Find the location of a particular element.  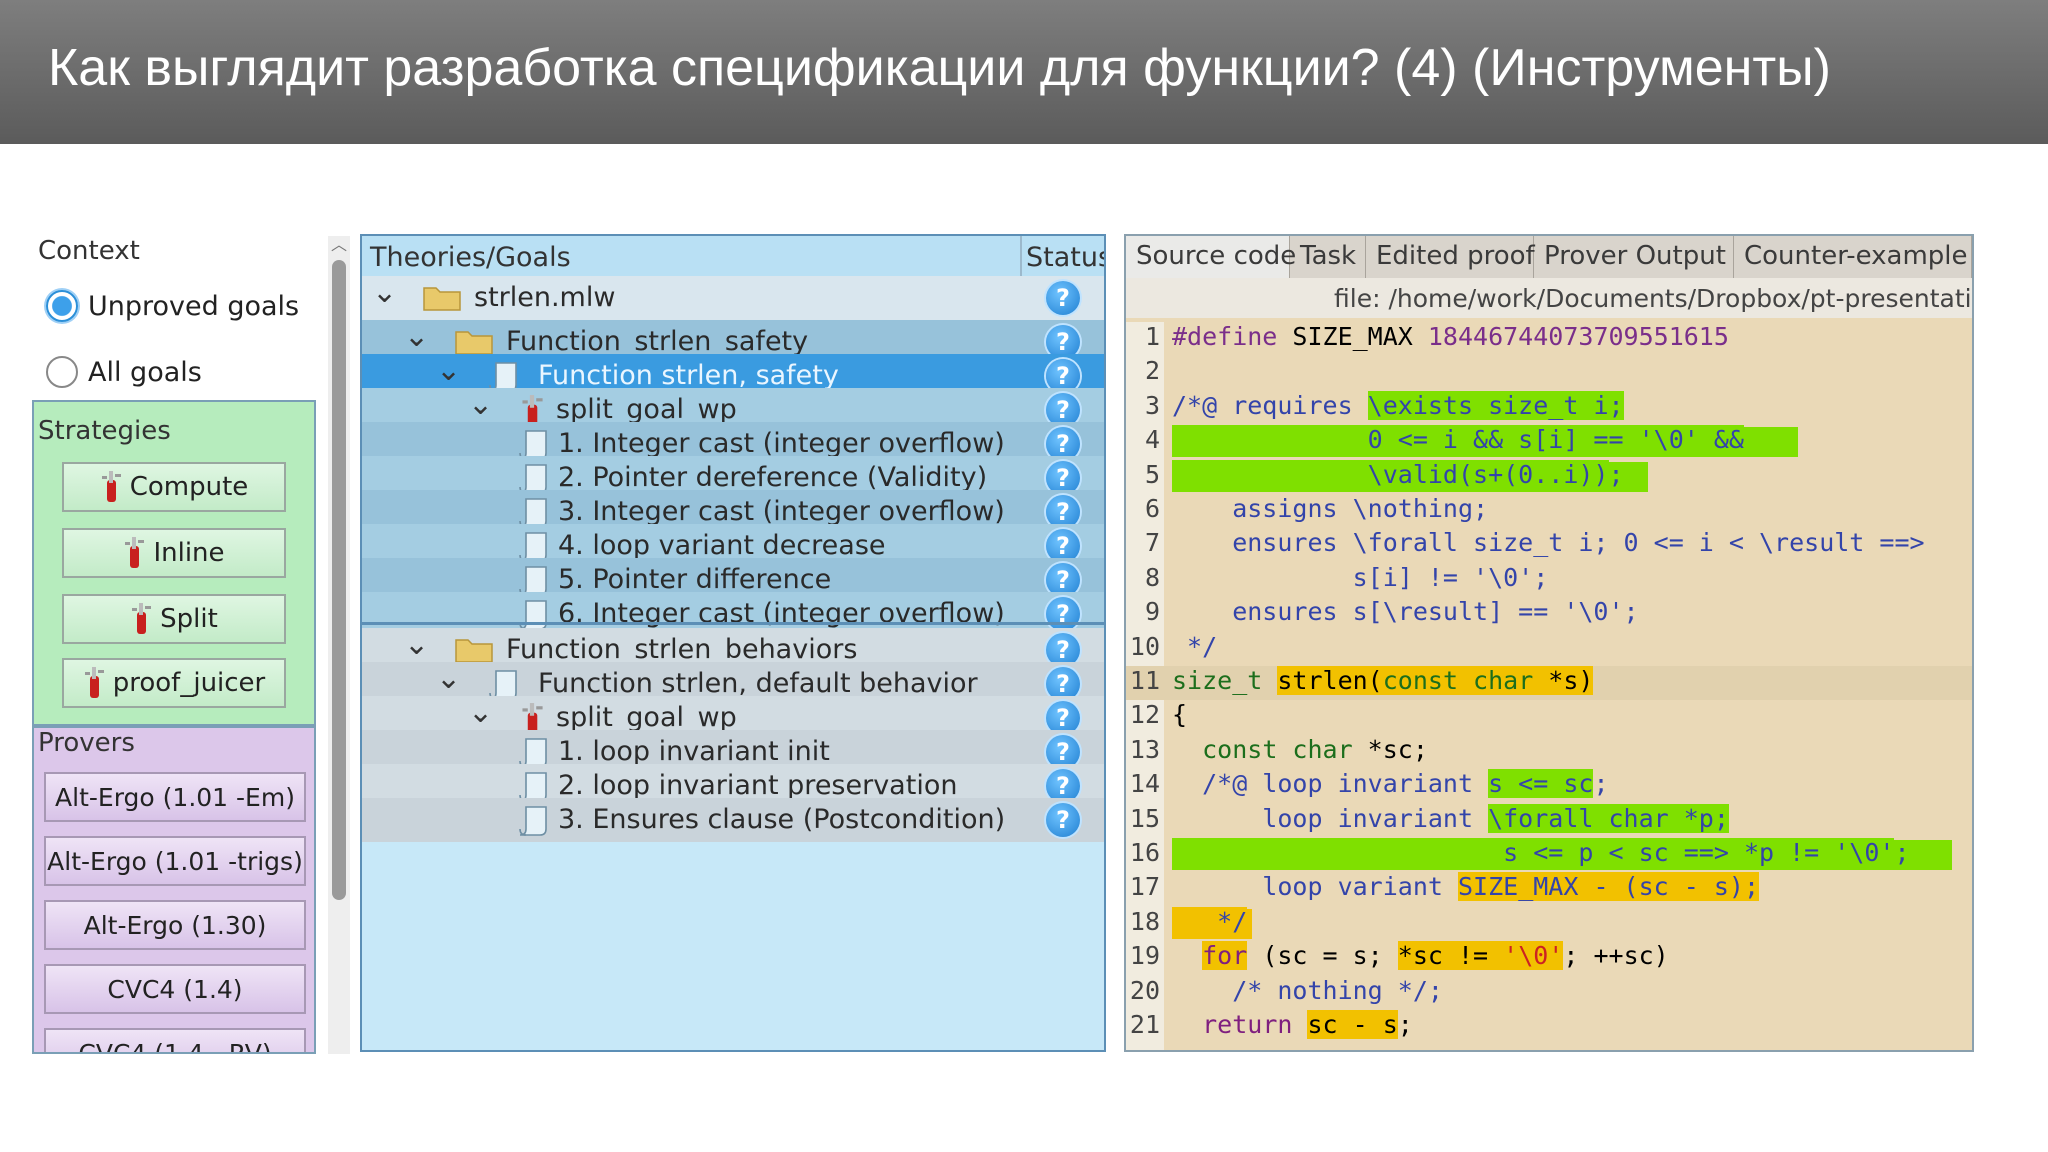

tab-edited-proof: Edited proof is located at coordinates (1450, 257).